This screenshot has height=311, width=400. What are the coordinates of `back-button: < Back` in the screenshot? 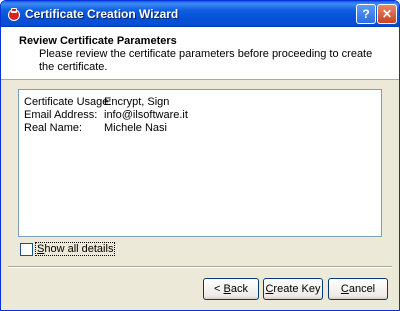 It's located at (231, 289).